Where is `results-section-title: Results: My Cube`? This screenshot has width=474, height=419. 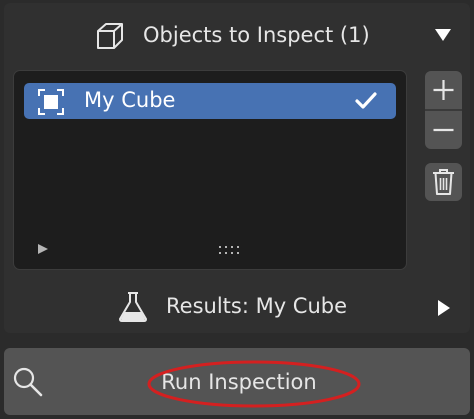 results-section-title: Results: My Cube is located at coordinates (257, 306).